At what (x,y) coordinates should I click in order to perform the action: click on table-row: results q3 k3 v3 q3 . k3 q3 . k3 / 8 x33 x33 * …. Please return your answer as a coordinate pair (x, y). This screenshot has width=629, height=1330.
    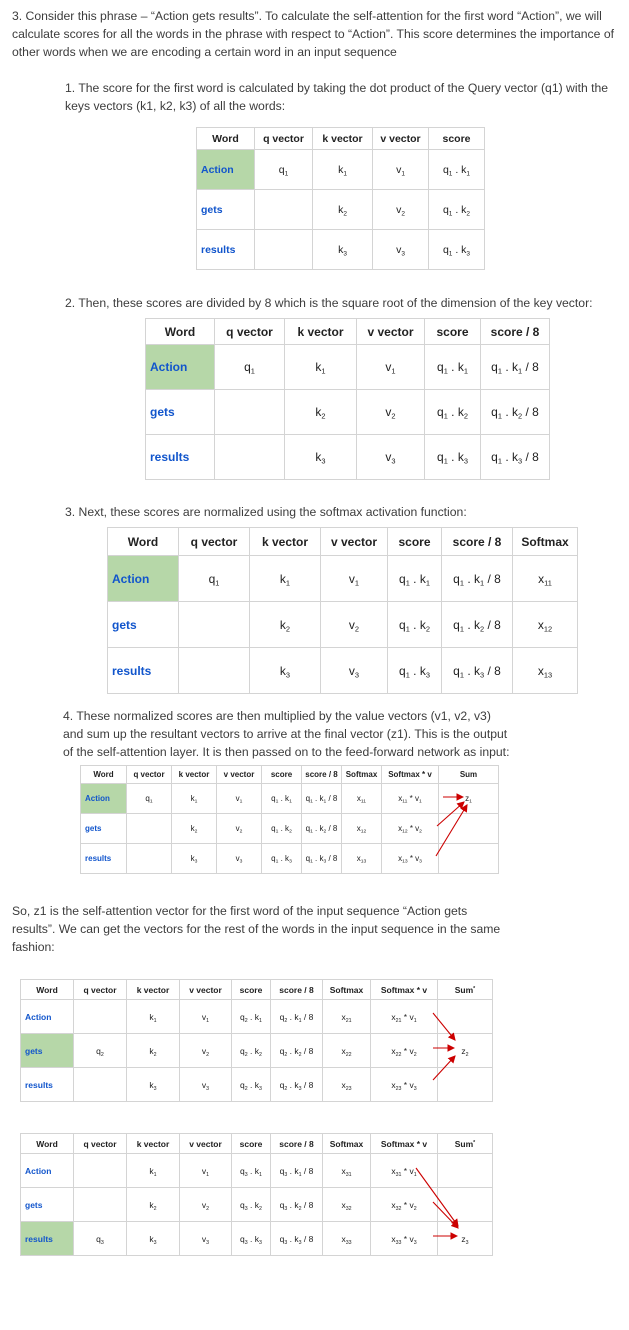
    Looking at the image, I should click on (256, 1238).